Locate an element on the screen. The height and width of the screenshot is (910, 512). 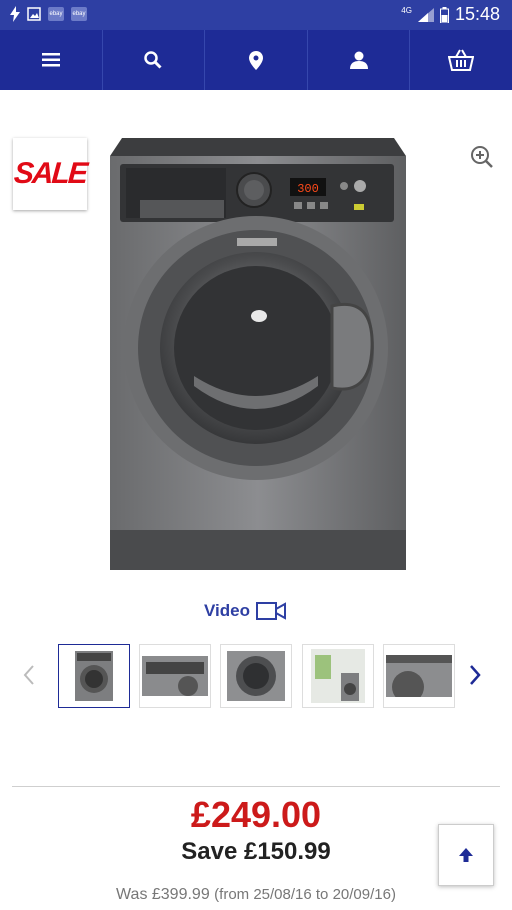
video-link: Video is located at coordinates (245, 611).